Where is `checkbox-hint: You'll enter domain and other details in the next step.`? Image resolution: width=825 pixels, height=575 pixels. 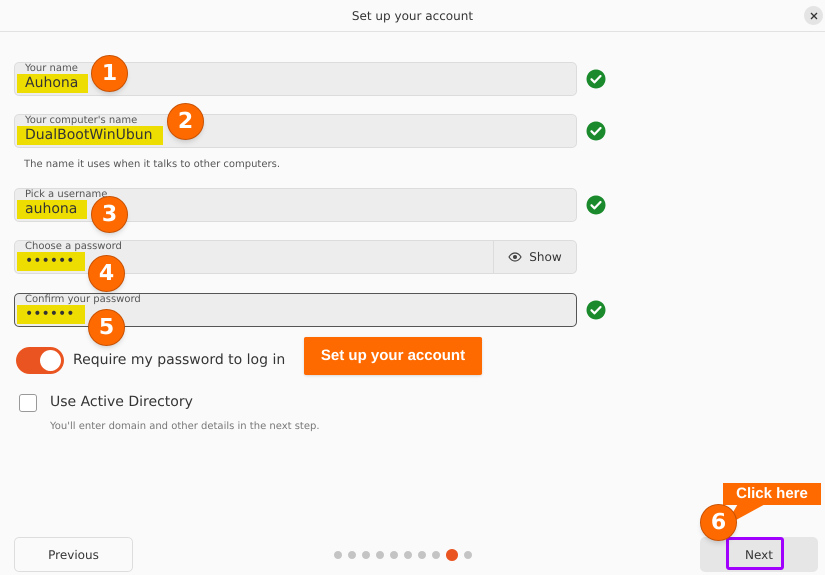 checkbox-hint: You'll enter domain and other details in the next step. is located at coordinates (185, 427).